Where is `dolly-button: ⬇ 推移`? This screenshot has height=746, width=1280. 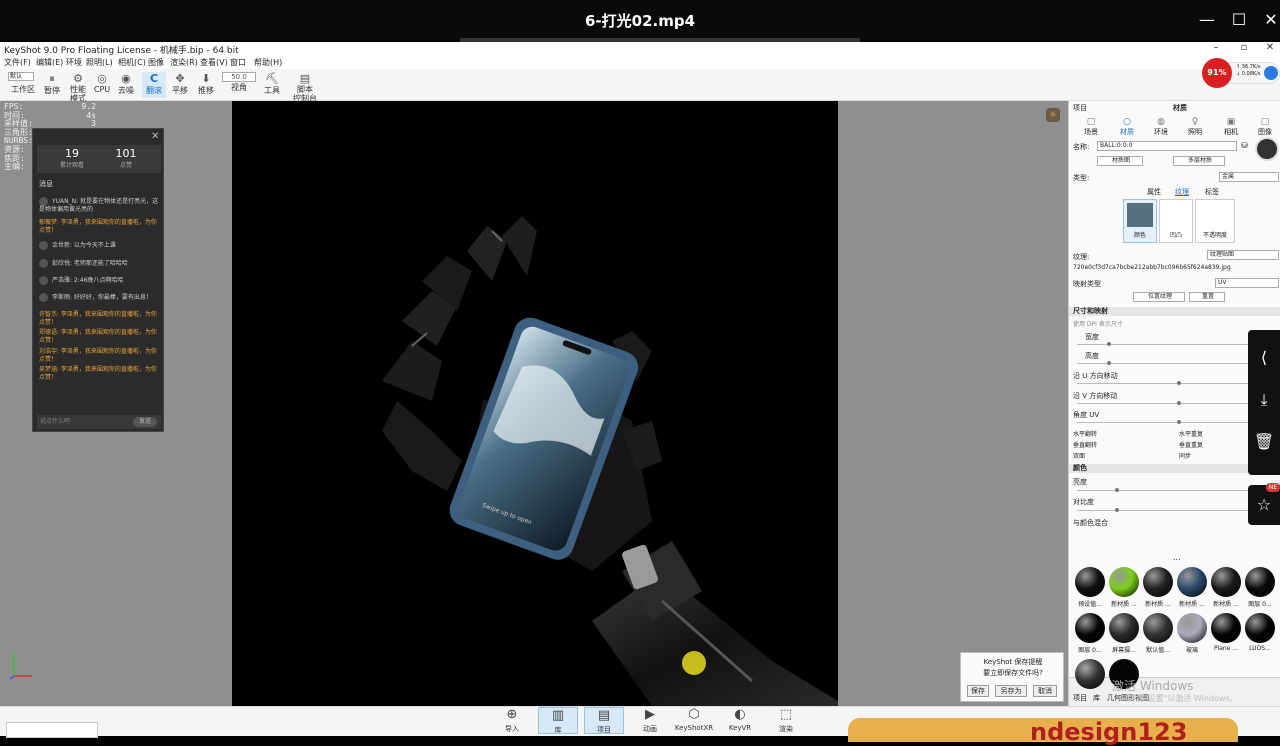 dolly-button: ⬇ 推移 is located at coordinates (206, 84).